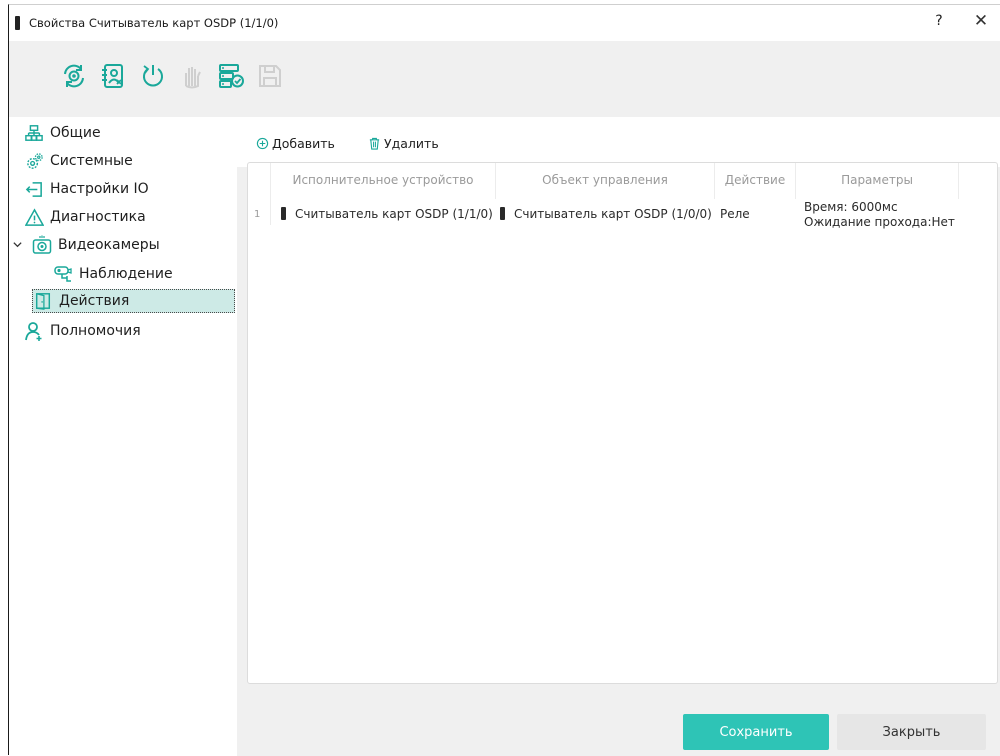 The height and width of the screenshot is (756, 1000). I want to click on tree-item-label: Общие, so click(75, 133).